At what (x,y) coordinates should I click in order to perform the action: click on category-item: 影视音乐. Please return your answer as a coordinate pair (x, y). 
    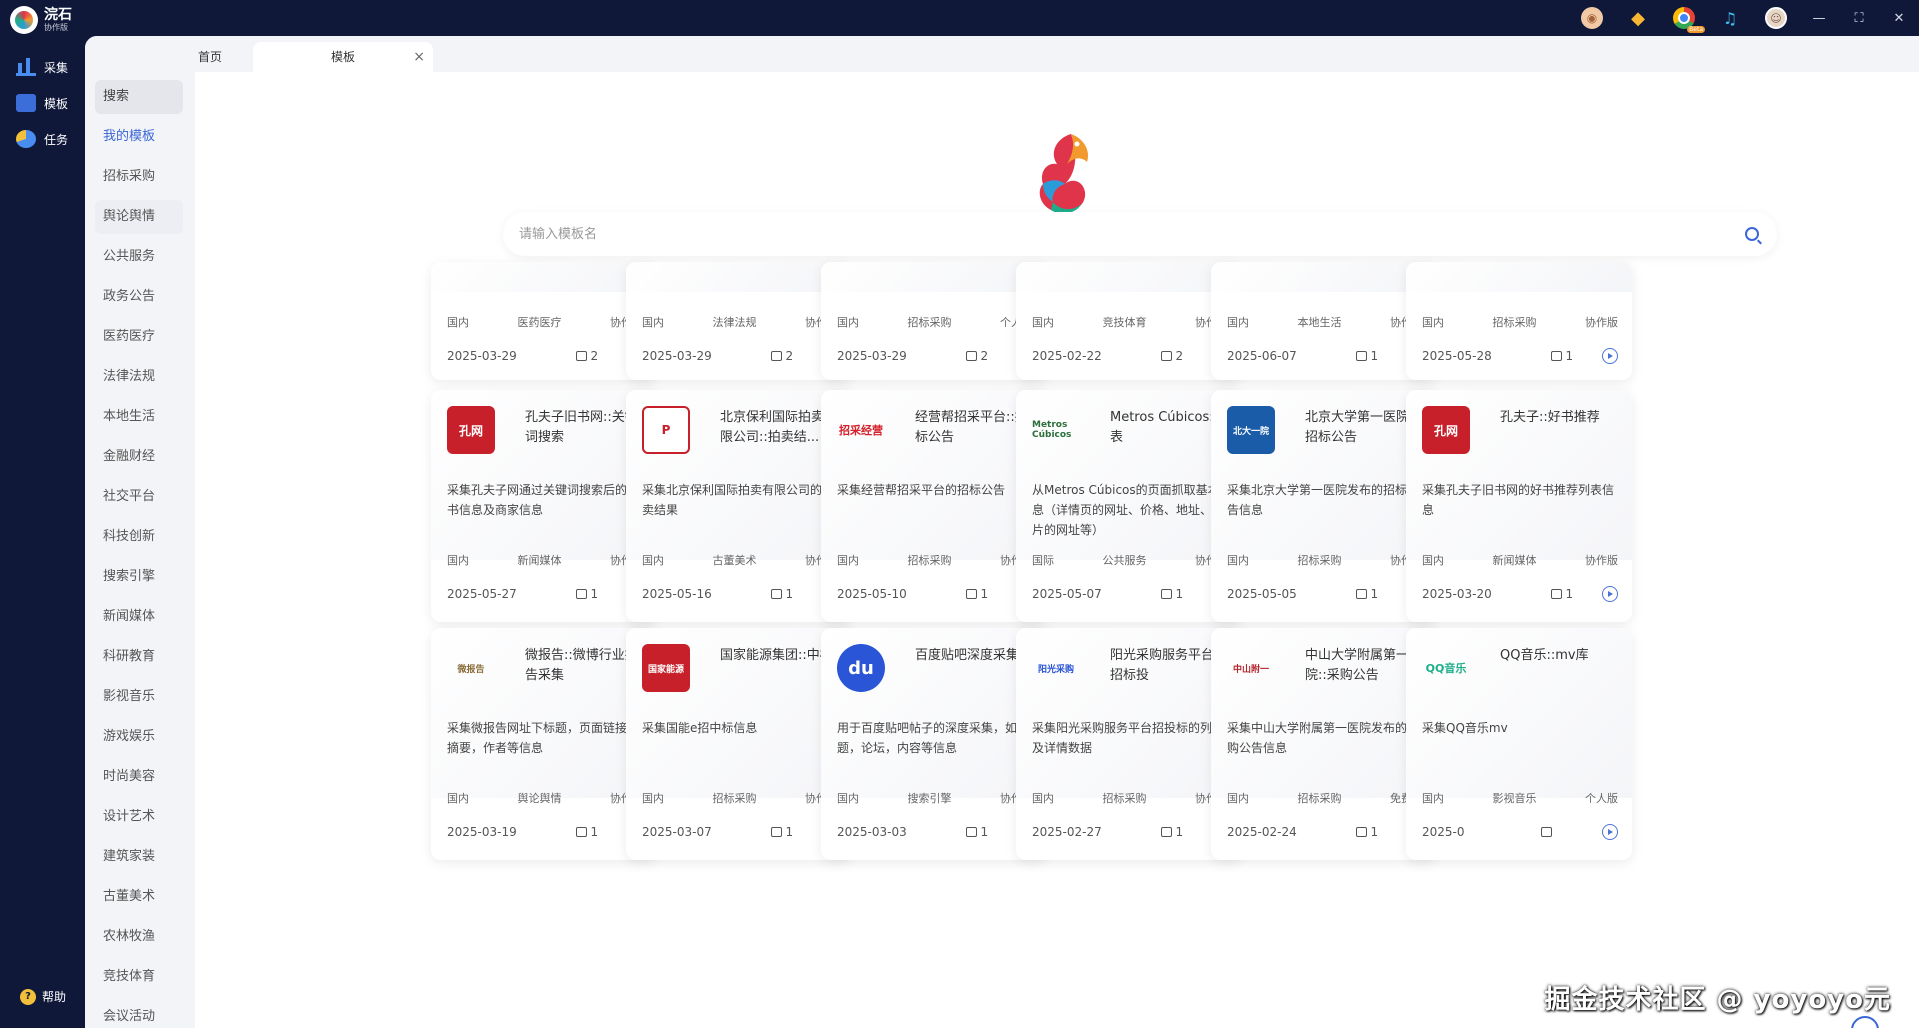
    Looking at the image, I should click on (139, 697).